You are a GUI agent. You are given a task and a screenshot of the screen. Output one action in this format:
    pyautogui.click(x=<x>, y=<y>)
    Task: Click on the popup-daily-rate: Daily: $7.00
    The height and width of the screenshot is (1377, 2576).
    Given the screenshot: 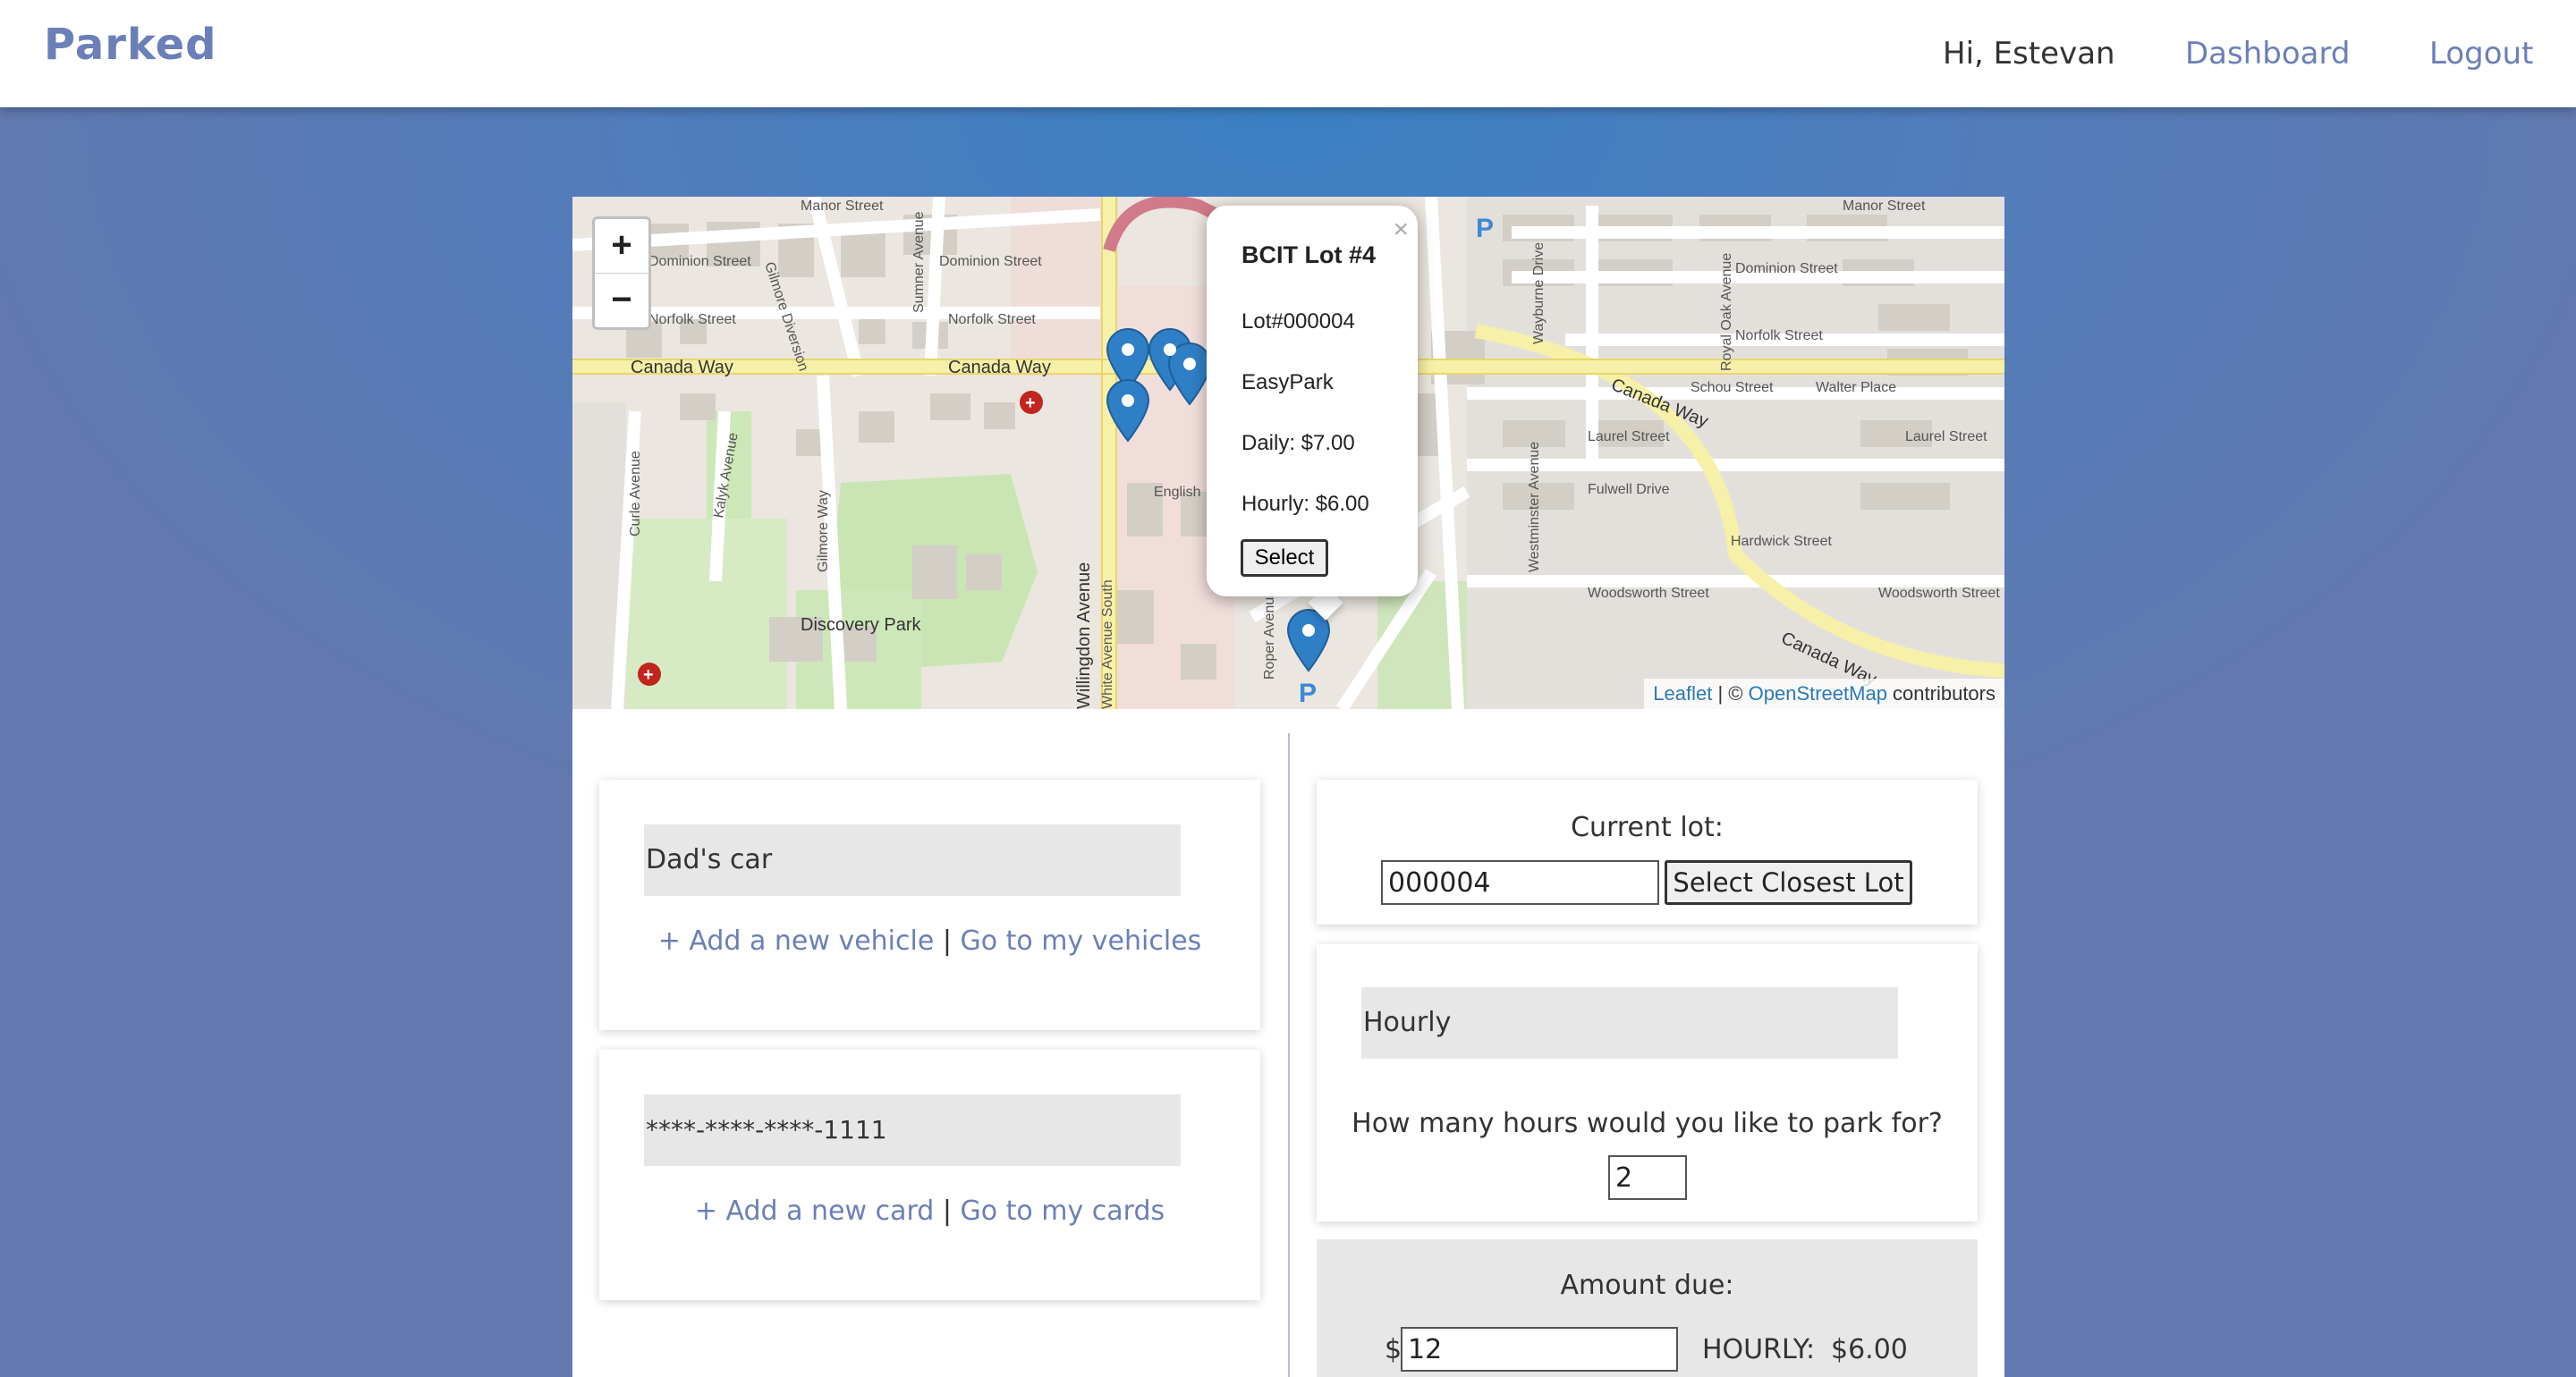 What is the action you would take?
    pyautogui.click(x=1298, y=443)
    